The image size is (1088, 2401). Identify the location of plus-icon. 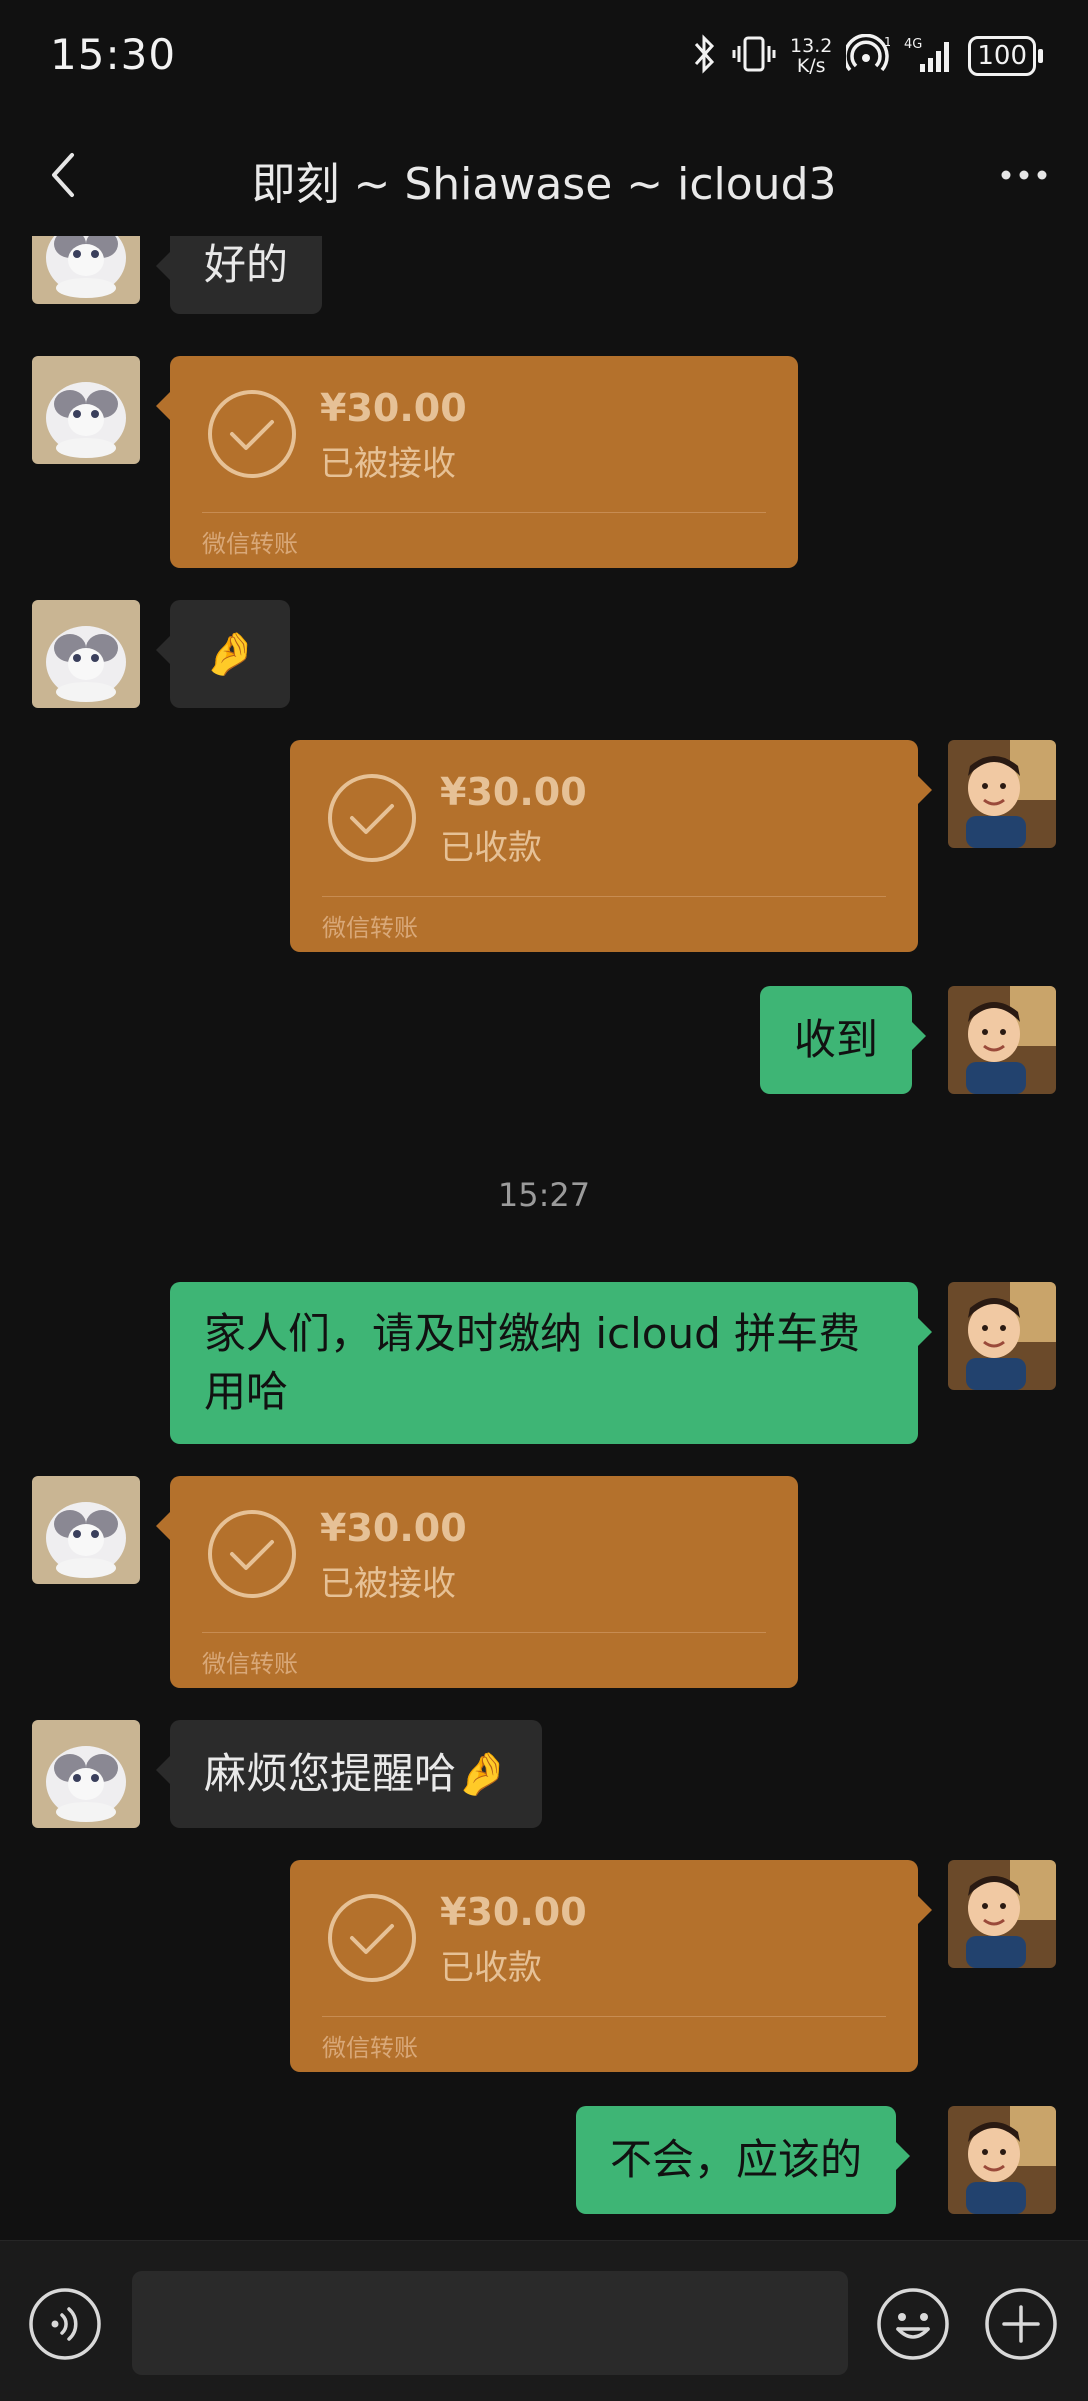
(1021, 2324).